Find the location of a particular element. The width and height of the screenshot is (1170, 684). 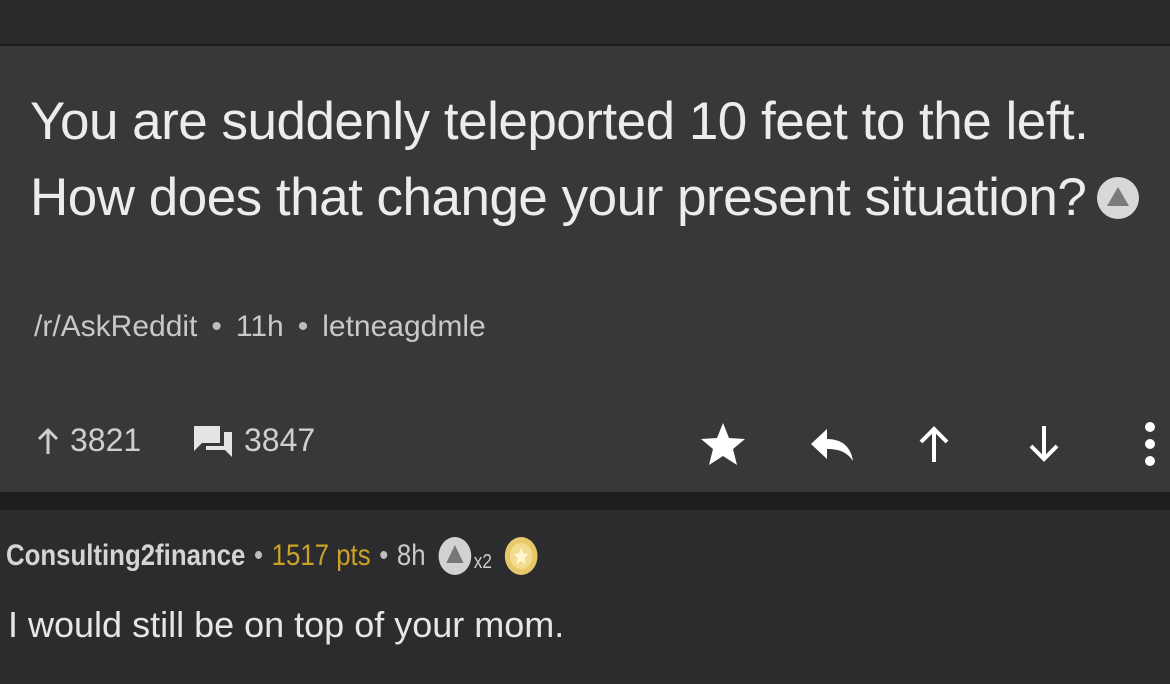

comment-count-value: 3847 is located at coordinates (280, 440).